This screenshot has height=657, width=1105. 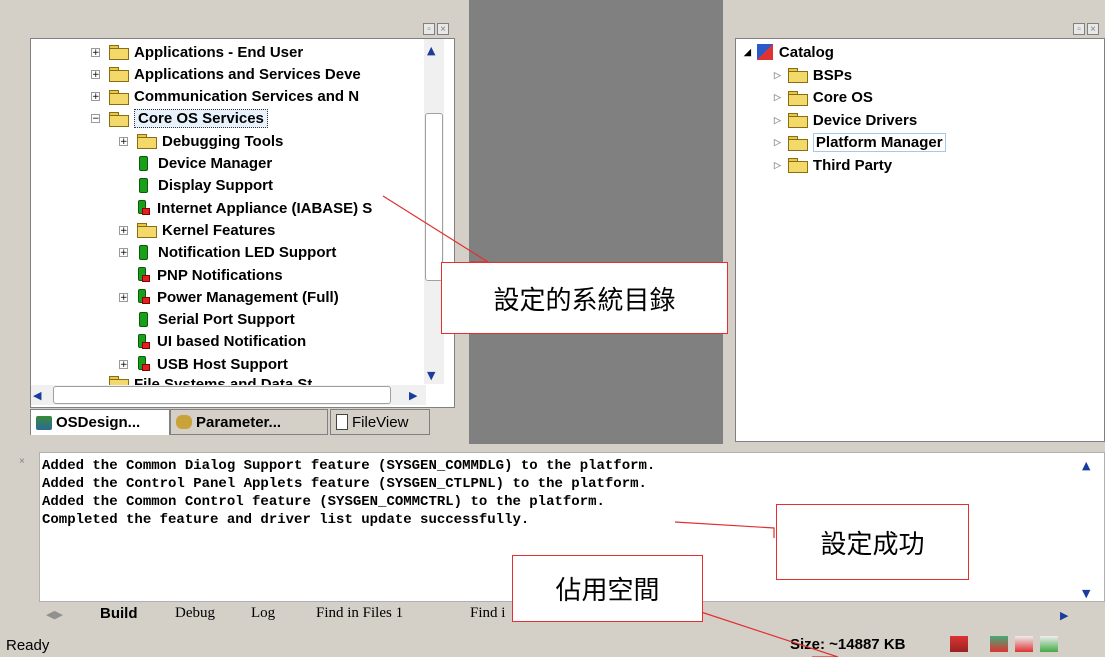 What do you see at coordinates (607, 588) in the screenshot?
I see `callout-space: 佔用空間` at bounding box center [607, 588].